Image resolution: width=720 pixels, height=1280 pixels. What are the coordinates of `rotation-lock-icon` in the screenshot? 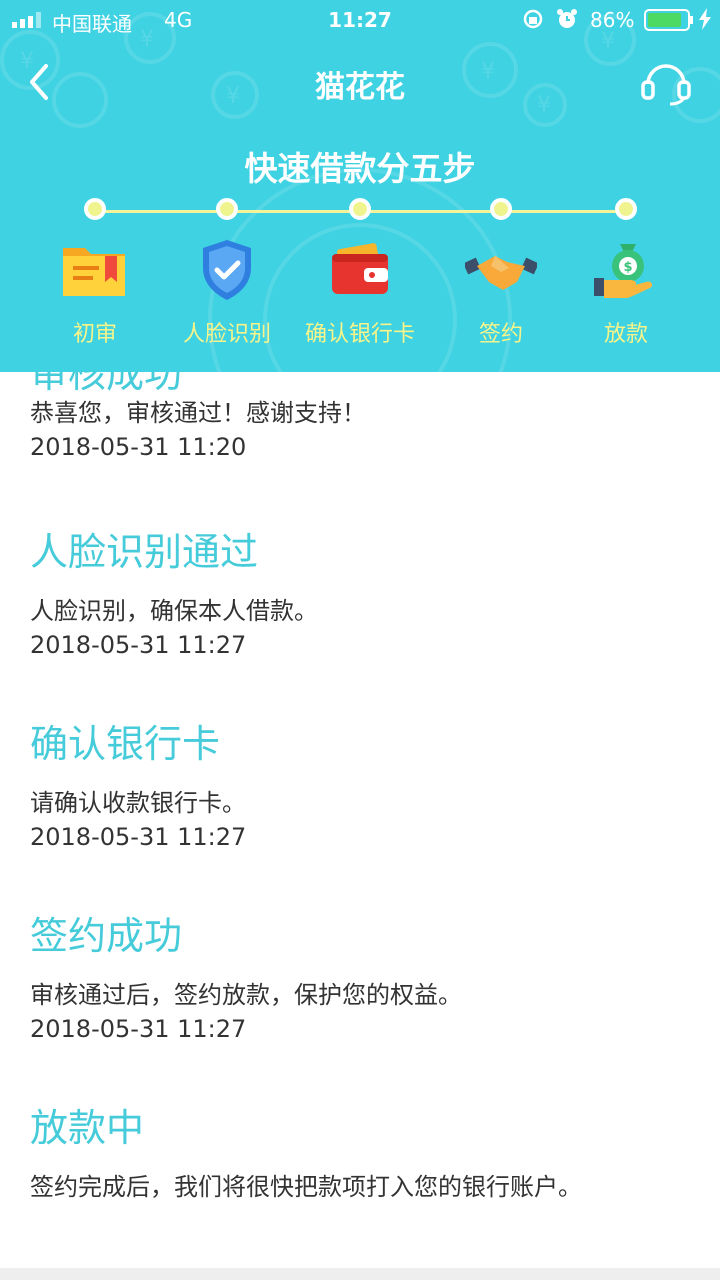 It's located at (533, 19).